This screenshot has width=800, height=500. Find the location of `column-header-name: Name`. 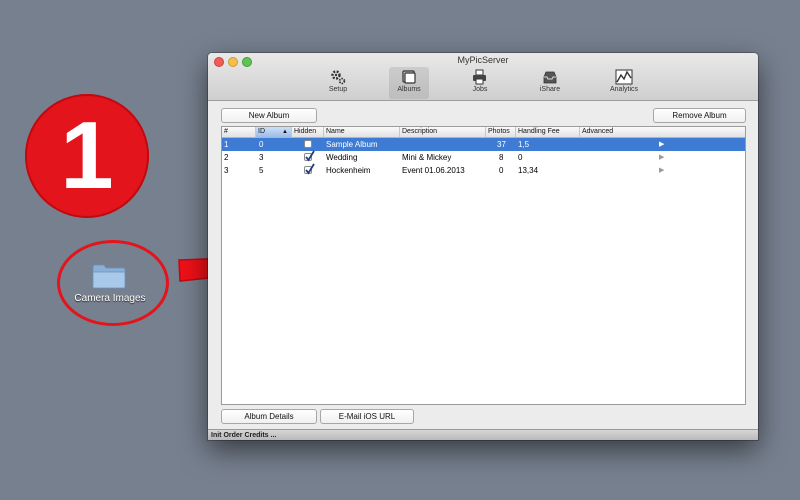

column-header-name: Name is located at coordinates (362, 132).